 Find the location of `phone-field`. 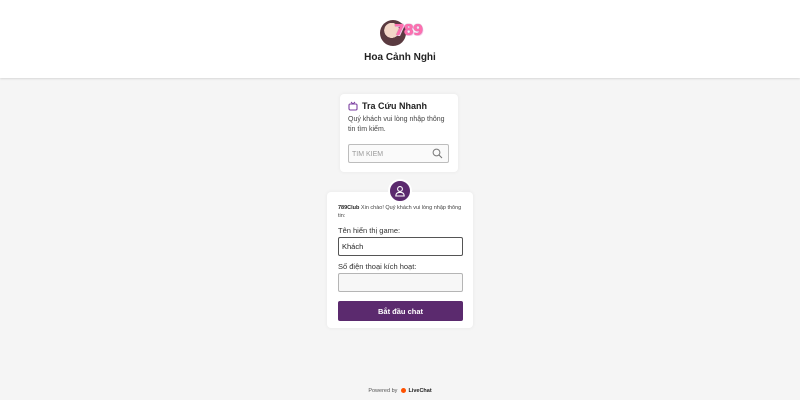

phone-field is located at coordinates (400, 282).